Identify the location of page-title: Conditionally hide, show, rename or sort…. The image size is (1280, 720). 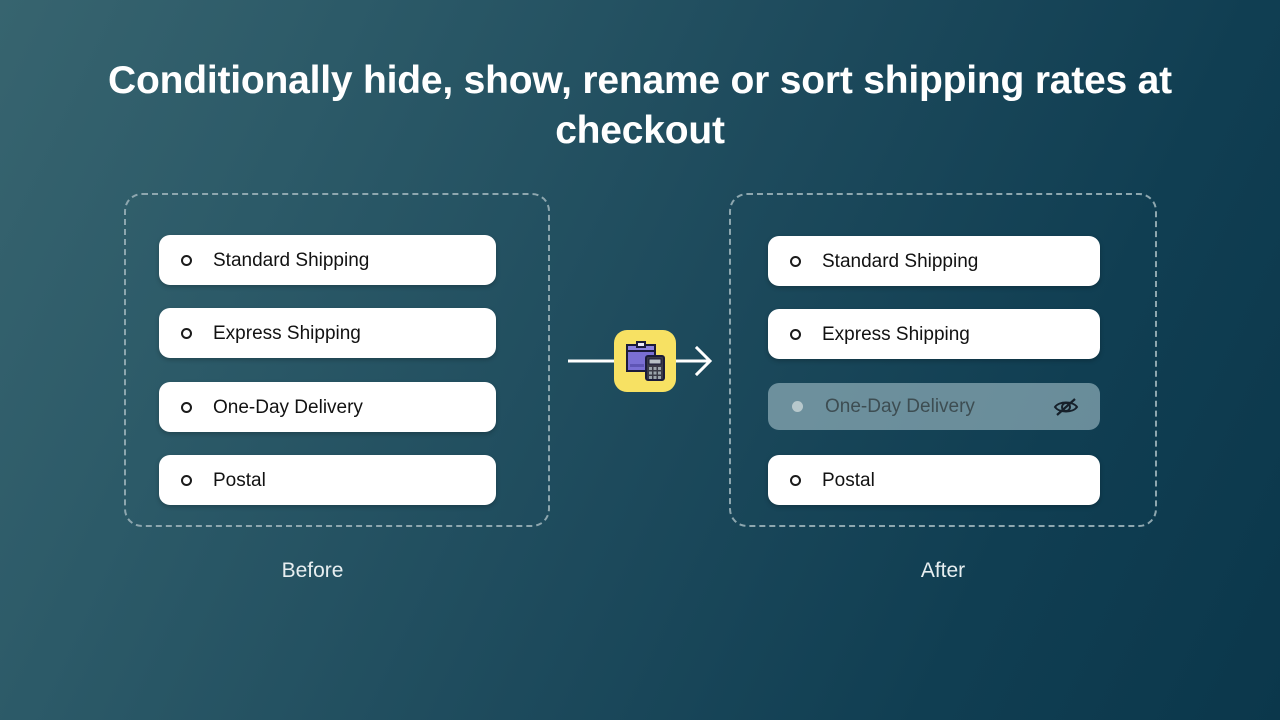
(640, 105).